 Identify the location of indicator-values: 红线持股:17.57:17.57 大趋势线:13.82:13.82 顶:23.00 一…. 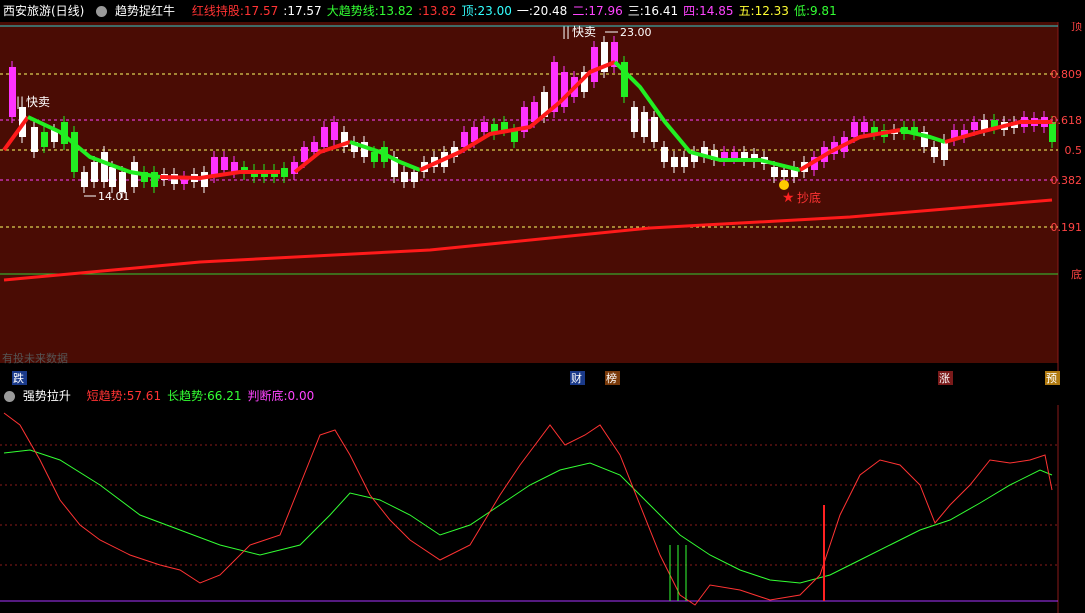
(512, 11).